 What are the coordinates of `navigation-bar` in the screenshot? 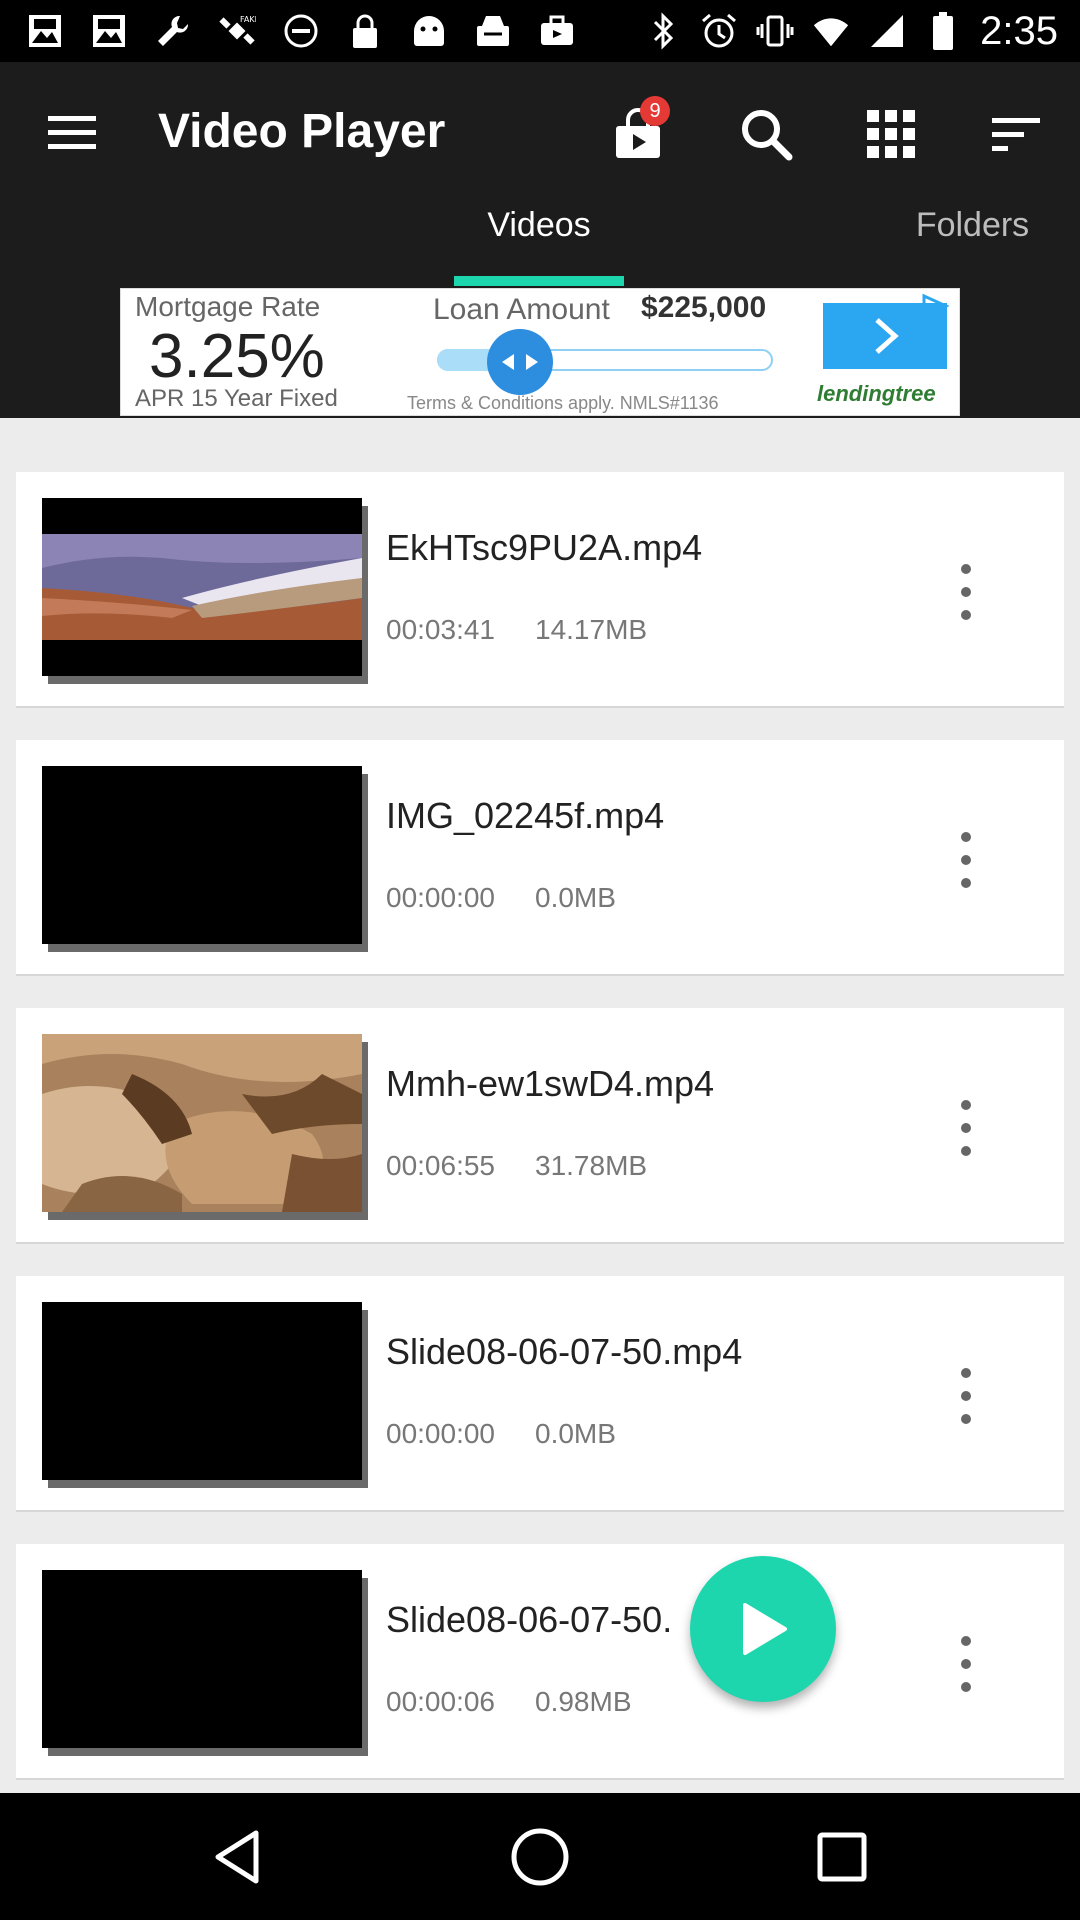 It's located at (540, 1856).